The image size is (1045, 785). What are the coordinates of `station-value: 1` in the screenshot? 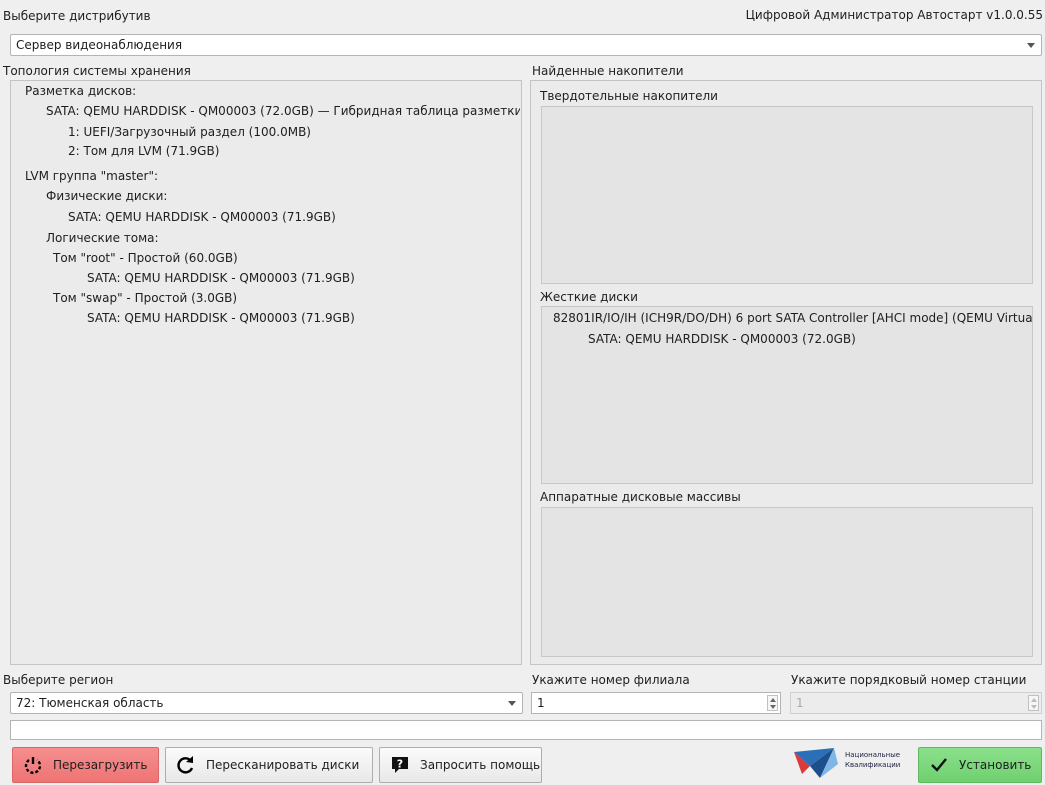 It's located at (800, 703).